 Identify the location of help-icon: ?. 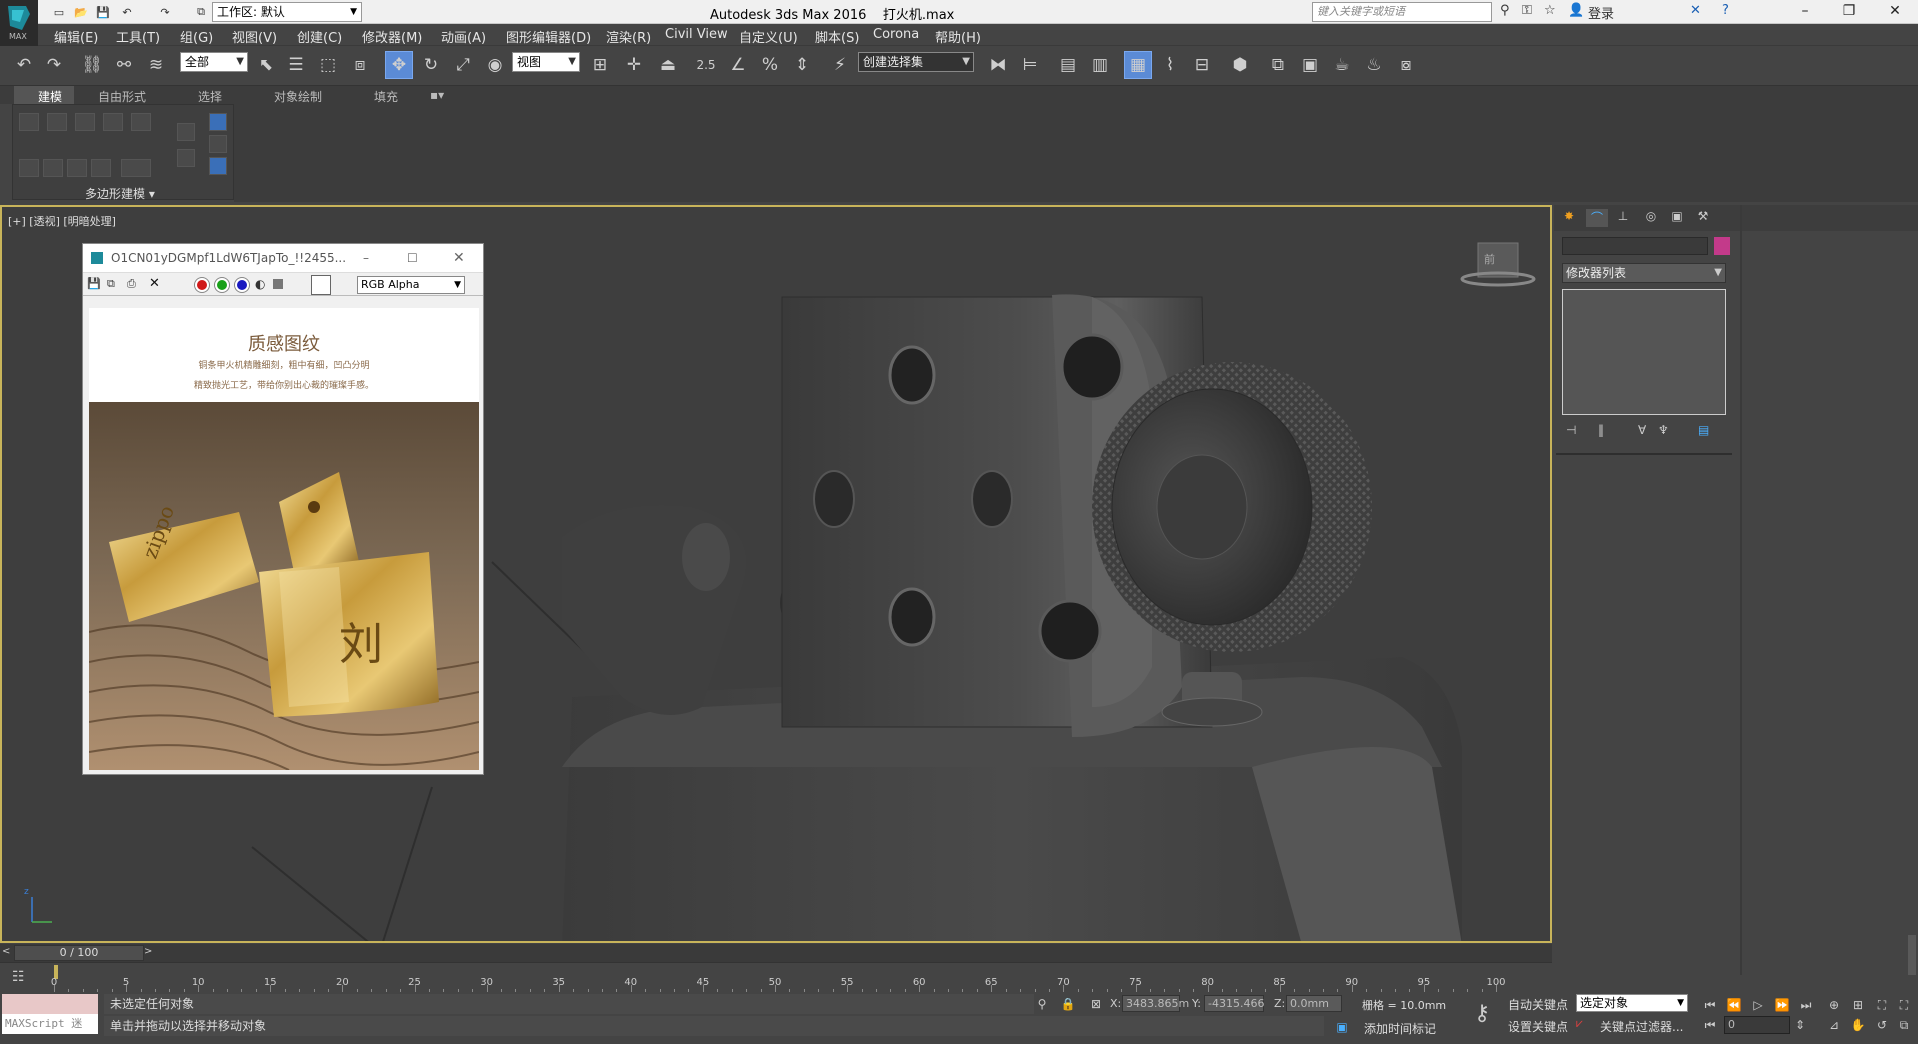
(1725, 10).